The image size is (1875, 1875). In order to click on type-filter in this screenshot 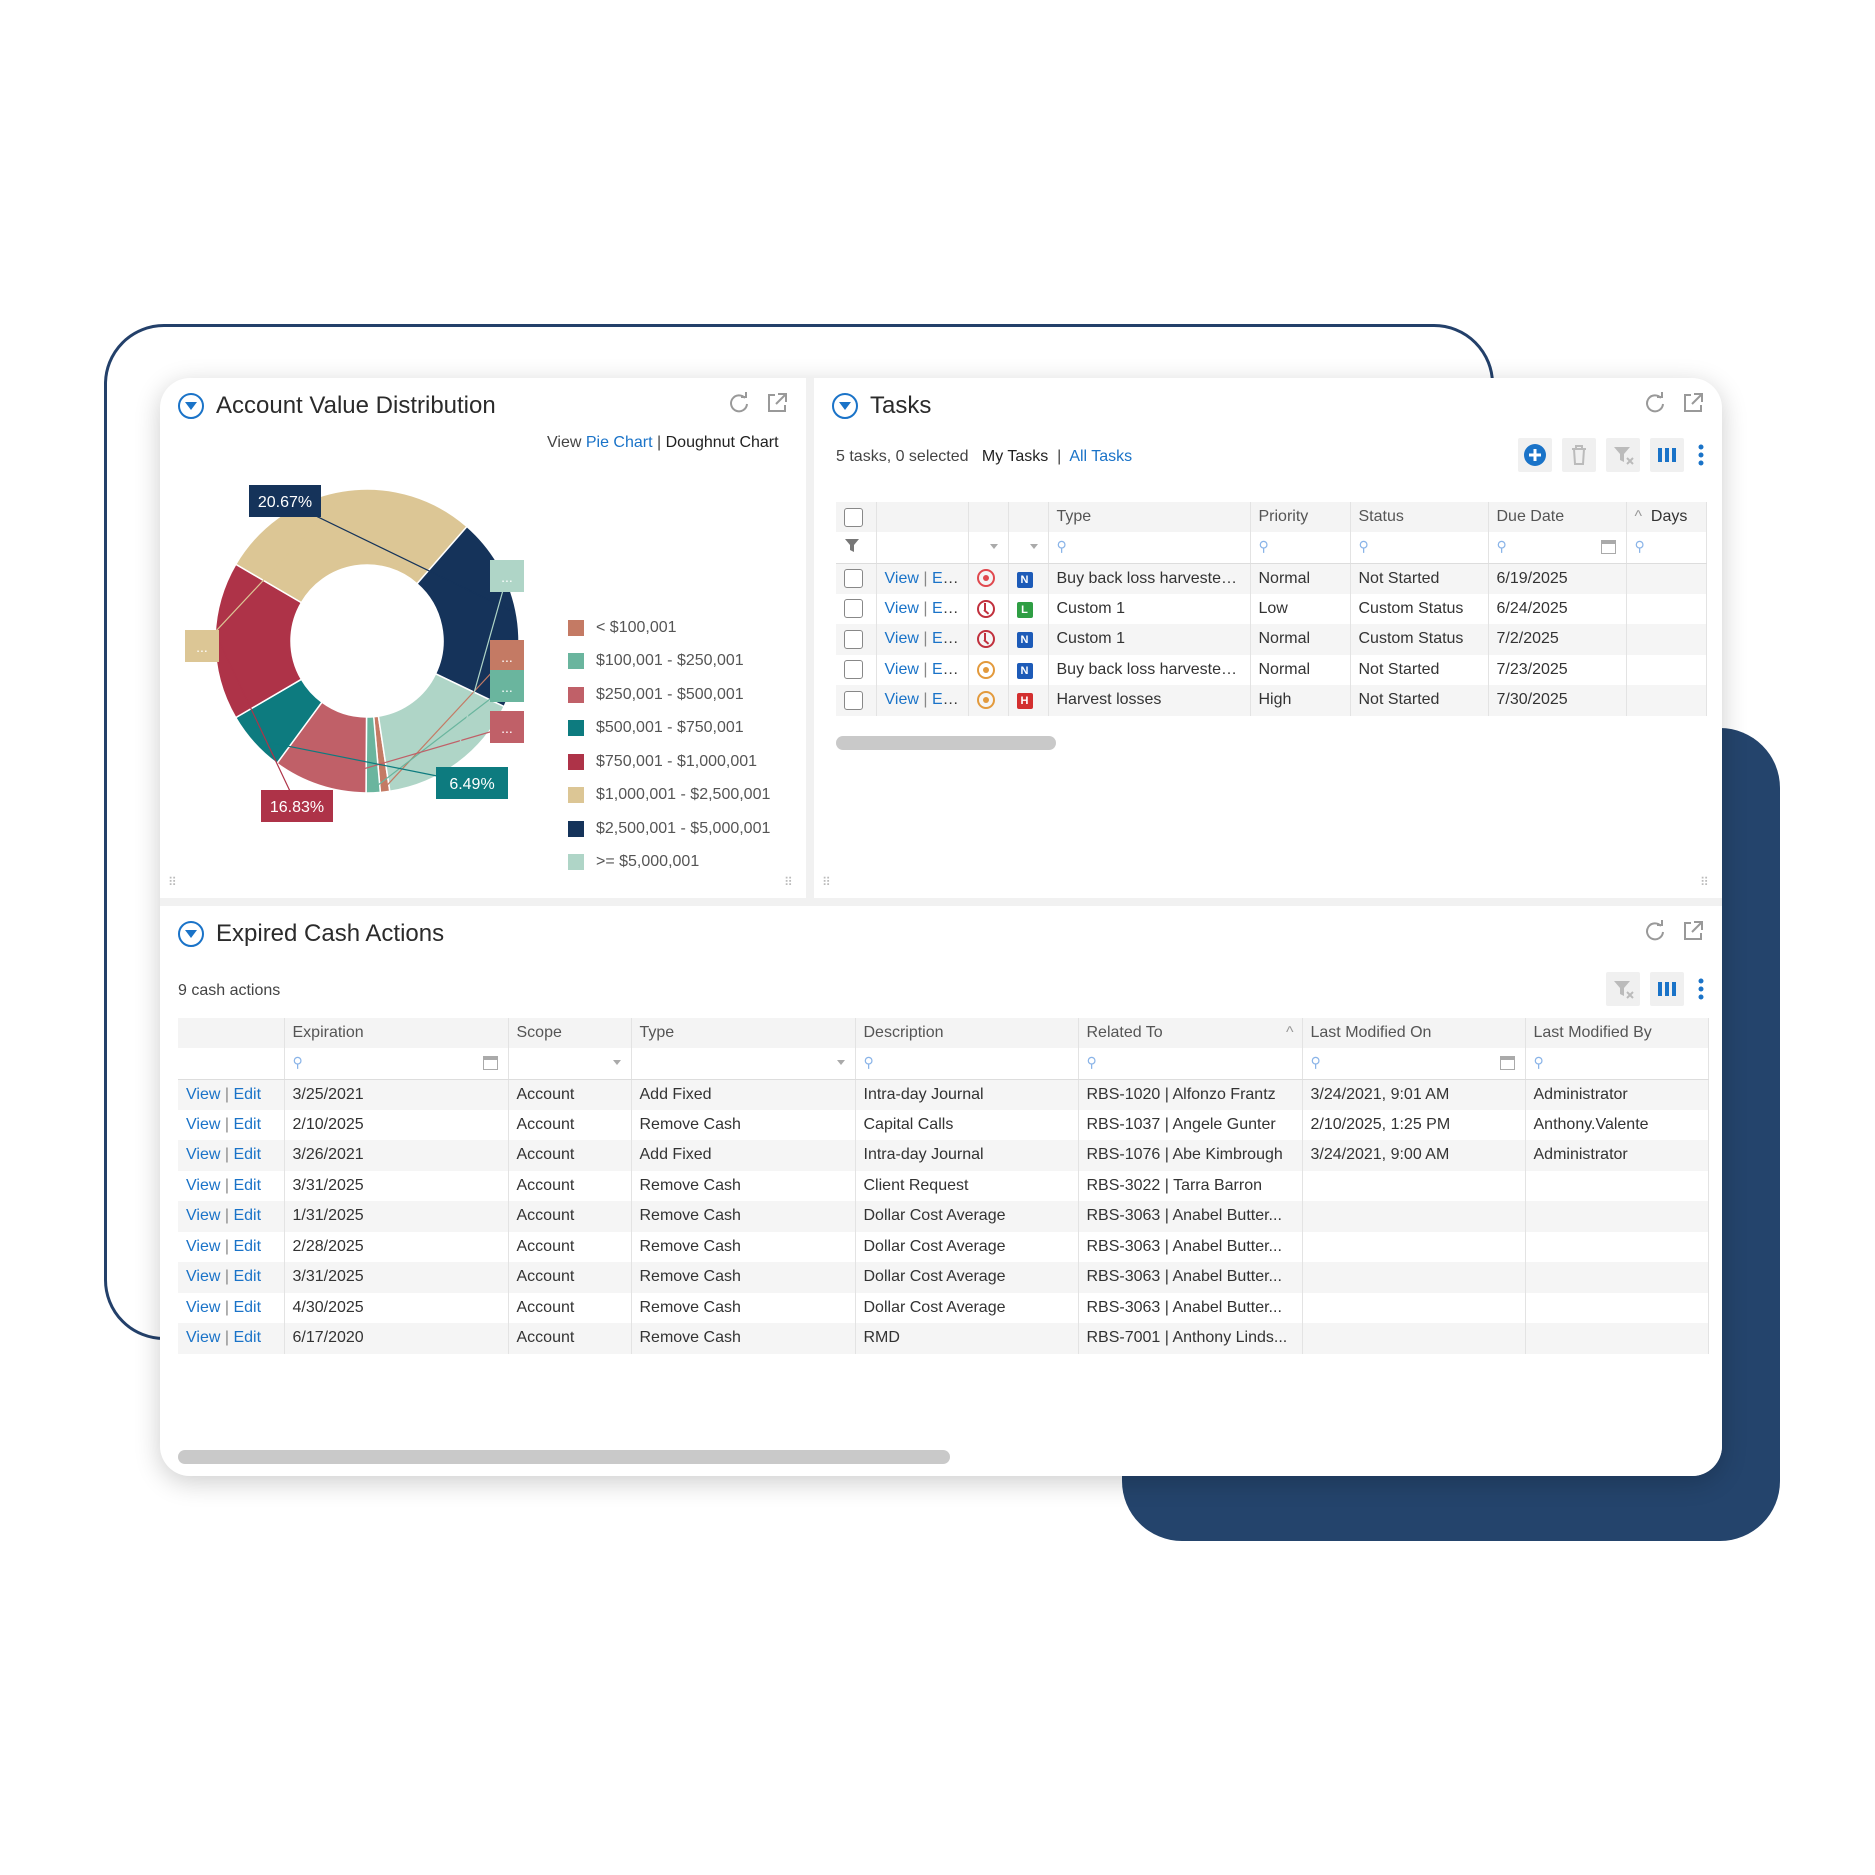, I will do `click(743, 1064)`.